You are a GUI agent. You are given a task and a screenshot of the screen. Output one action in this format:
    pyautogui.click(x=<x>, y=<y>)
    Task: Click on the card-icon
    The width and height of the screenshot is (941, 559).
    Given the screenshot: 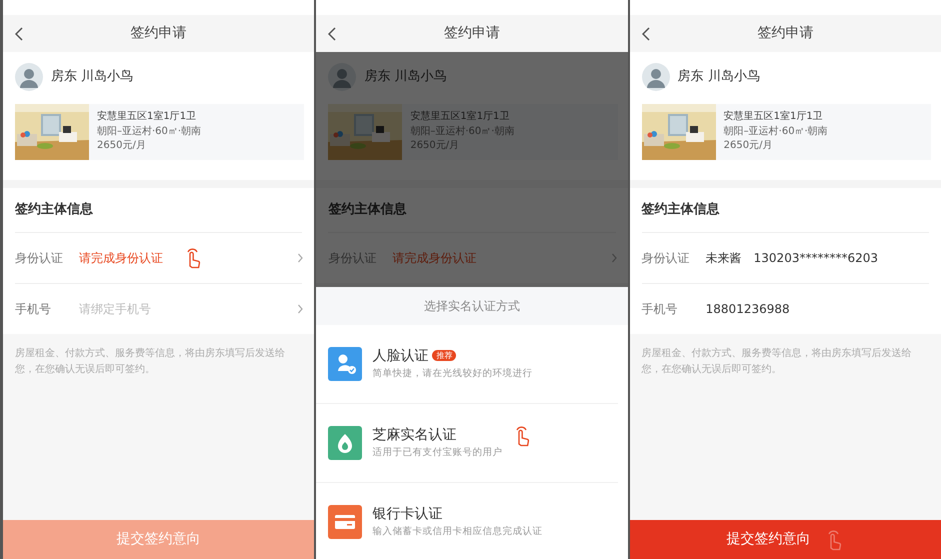 What is the action you would take?
    pyautogui.click(x=345, y=522)
    